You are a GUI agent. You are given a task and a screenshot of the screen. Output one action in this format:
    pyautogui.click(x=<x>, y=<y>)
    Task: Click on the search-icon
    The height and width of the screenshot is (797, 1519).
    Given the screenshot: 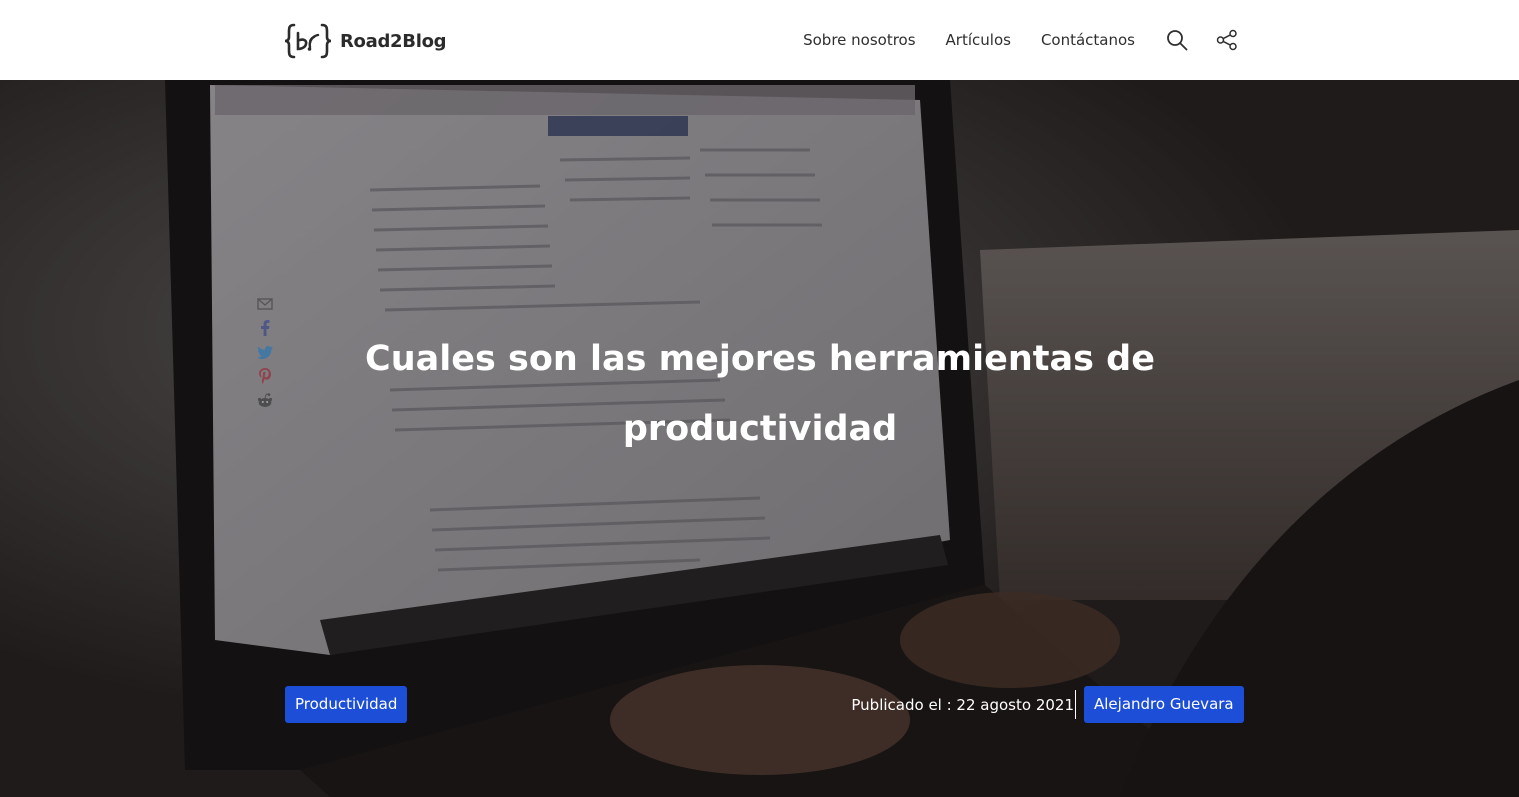 What is the action you would take?
    pyautogui.click(x=1177, y=40)
    